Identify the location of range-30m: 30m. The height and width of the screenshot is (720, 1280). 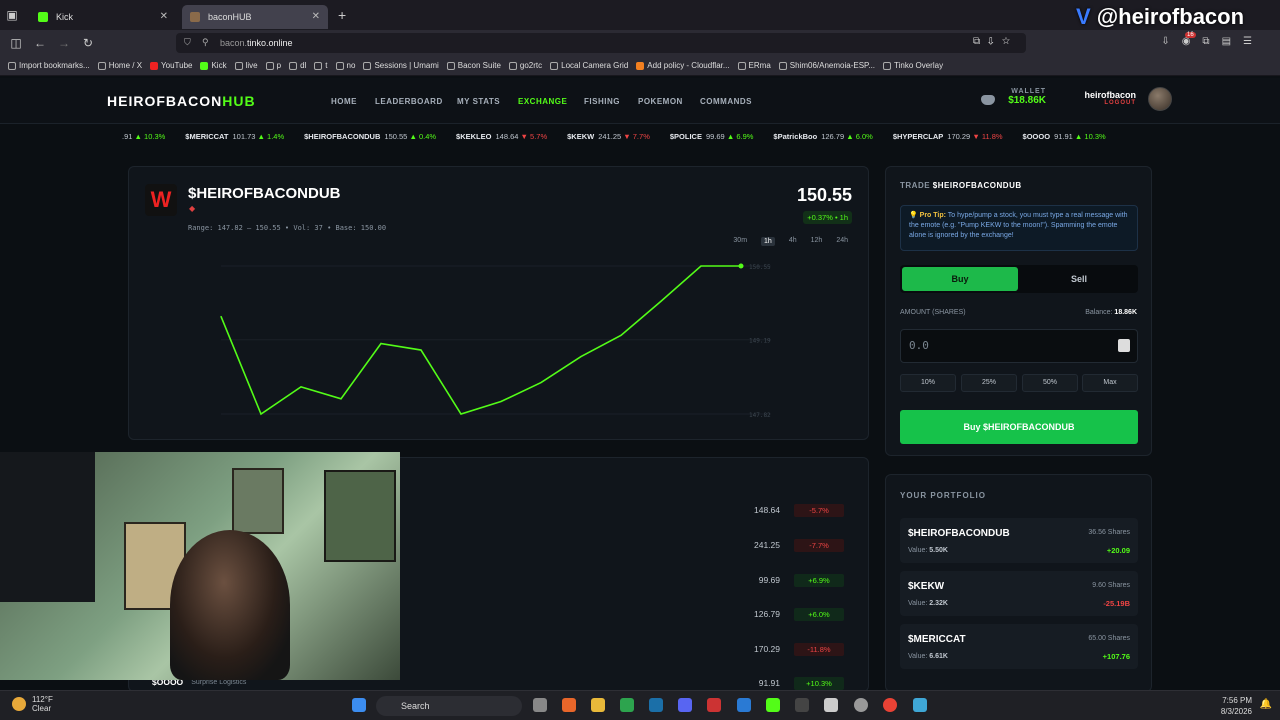
(740, 241).